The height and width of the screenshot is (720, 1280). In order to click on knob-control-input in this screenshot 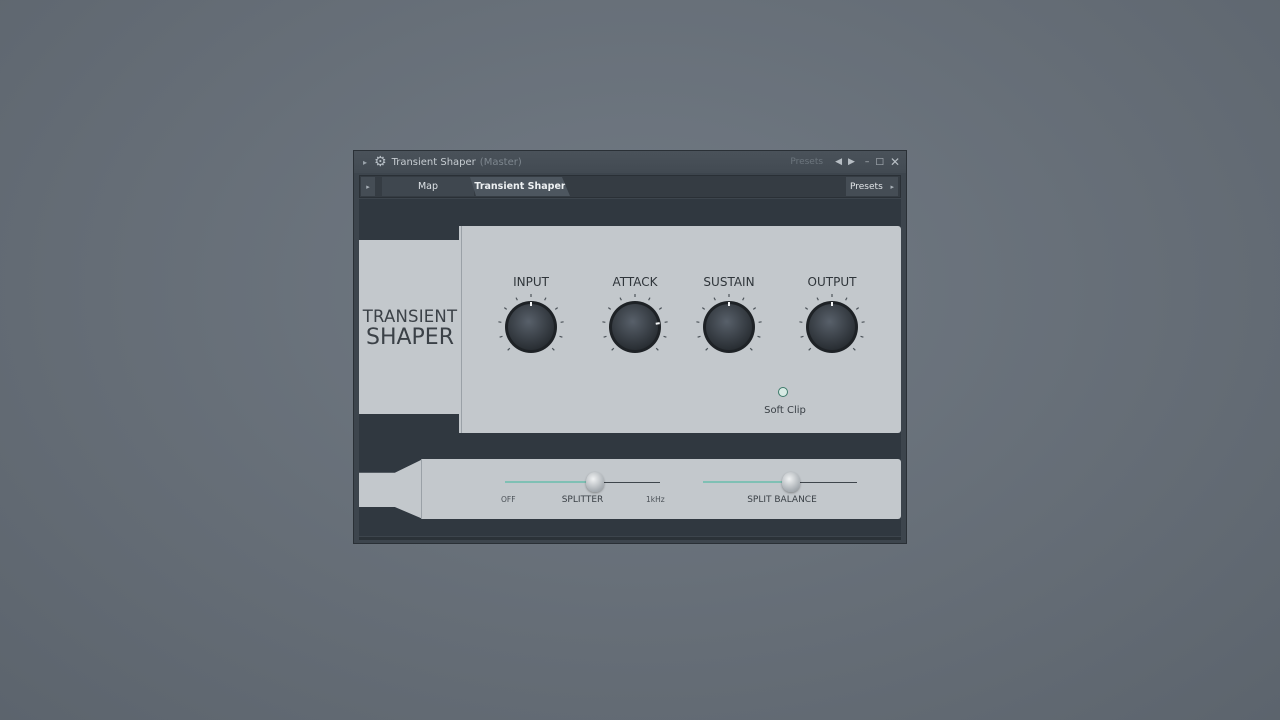, I will do `click(531, 327)`.